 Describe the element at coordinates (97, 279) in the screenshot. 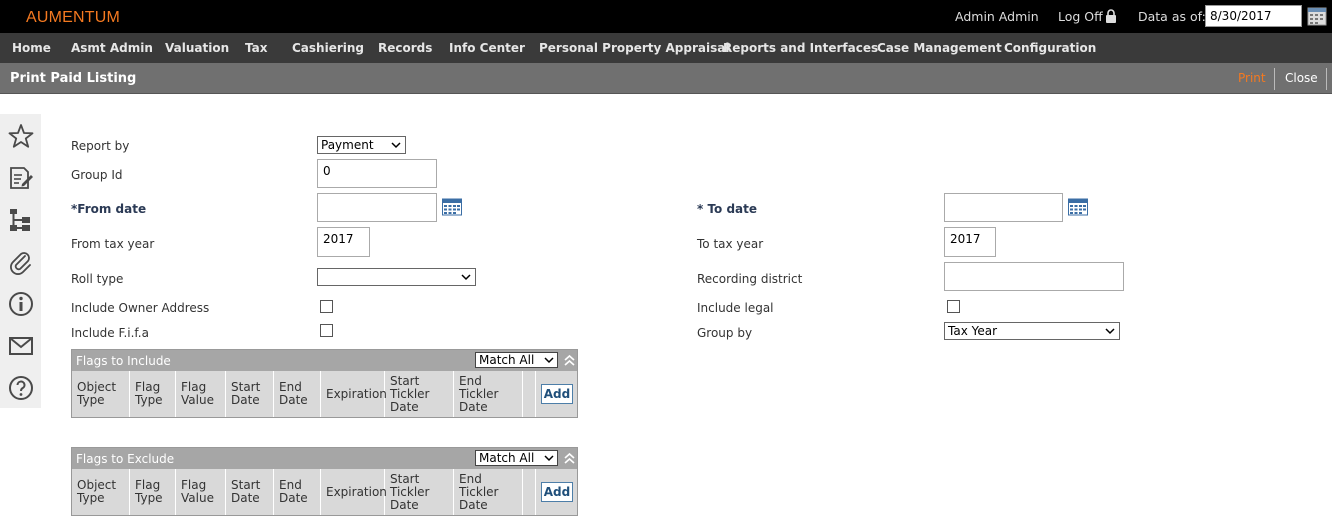

I see `roll-type-label: Roll type` at that location.